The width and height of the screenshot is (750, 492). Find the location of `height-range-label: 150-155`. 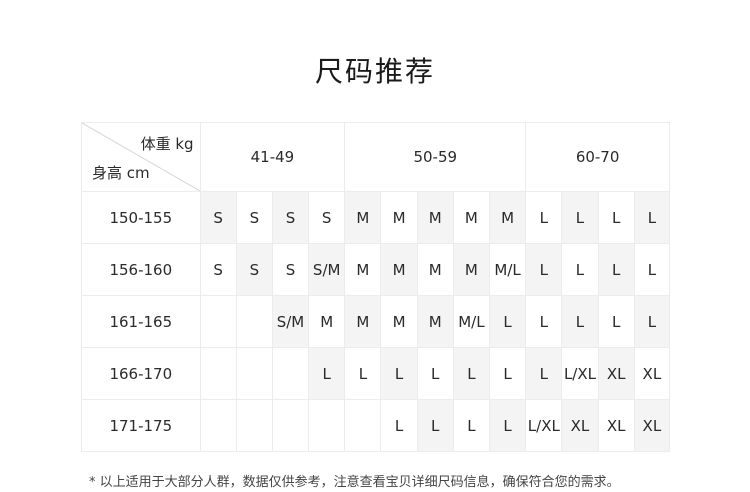

height-range-label: 150-155 is located at coordinates (141, 217).